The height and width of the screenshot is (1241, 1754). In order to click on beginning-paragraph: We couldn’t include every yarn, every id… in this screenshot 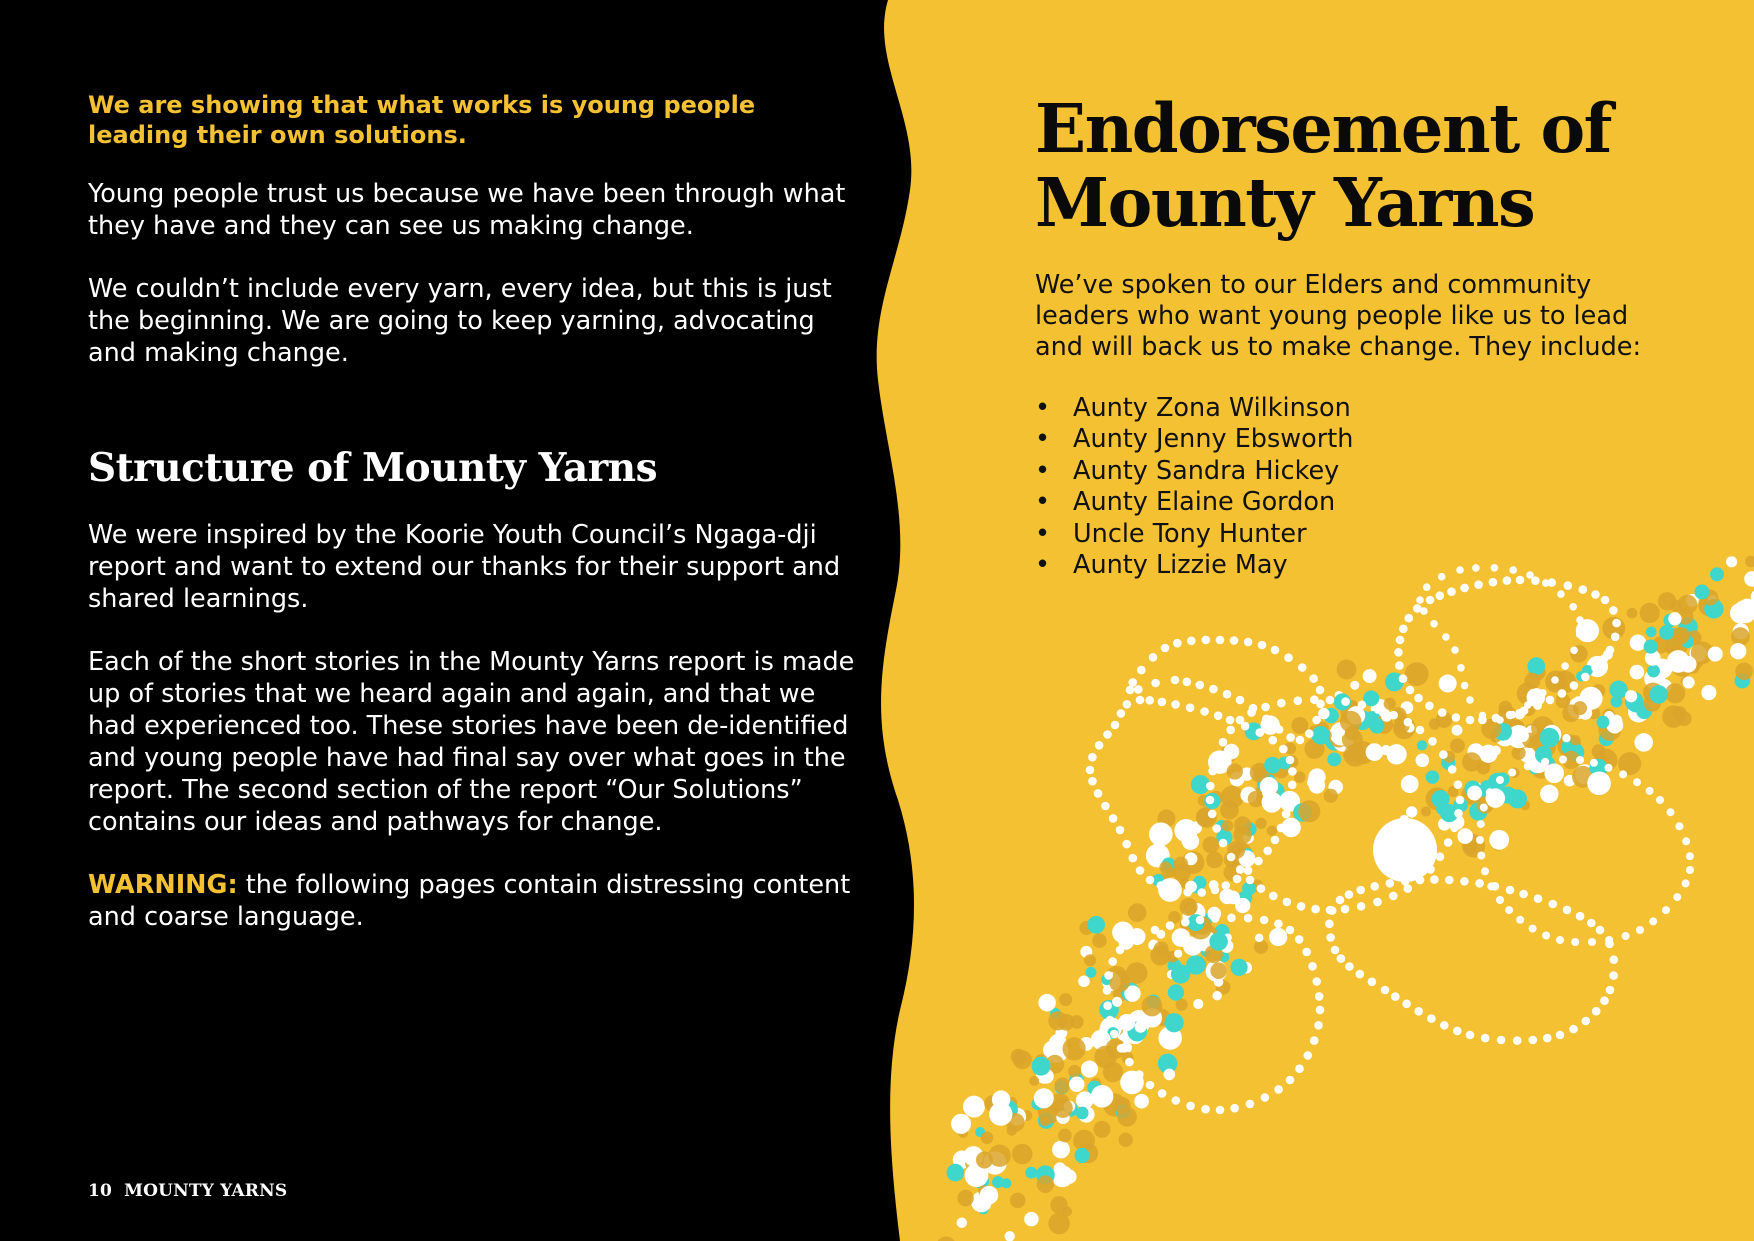, I will do `click(460, 321)`.